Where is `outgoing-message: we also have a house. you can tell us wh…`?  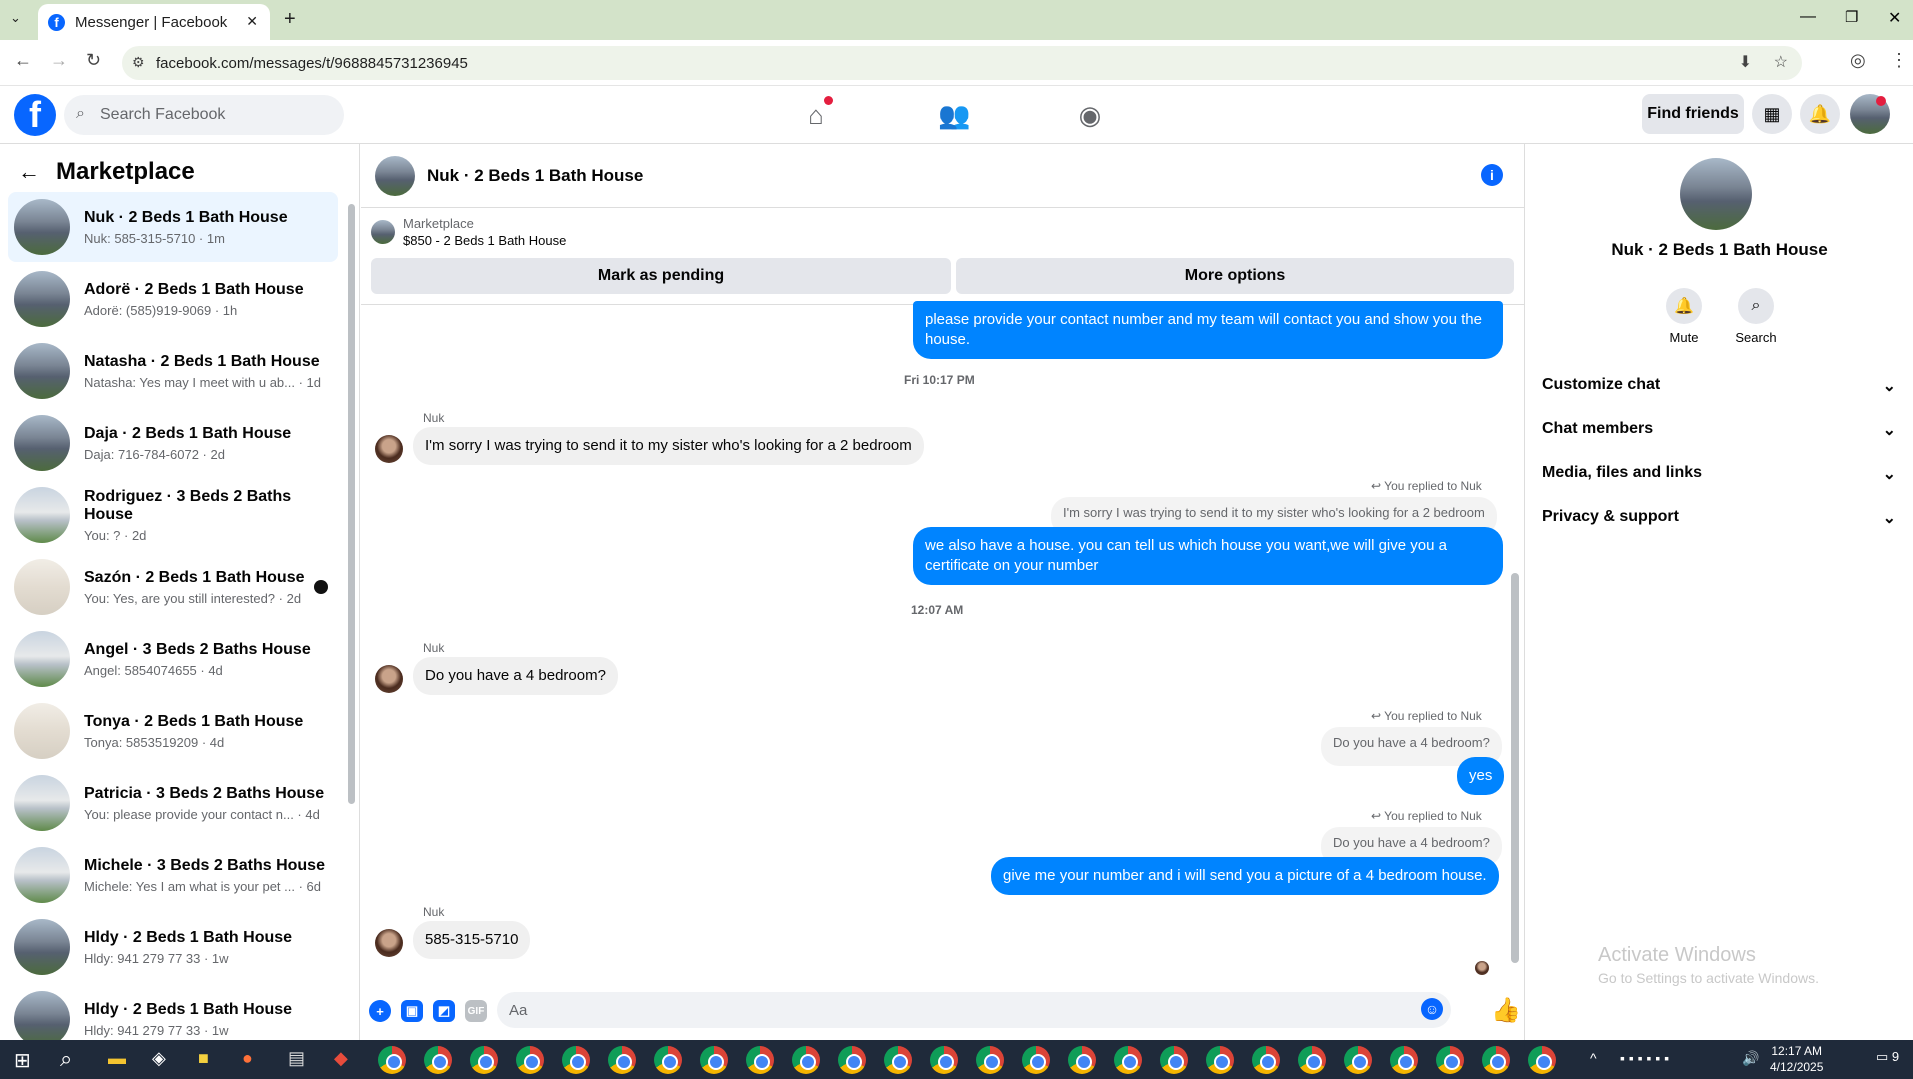
outgoing-message: we also have a house. you can tell us wh… is located at coordinates (1208, 556).